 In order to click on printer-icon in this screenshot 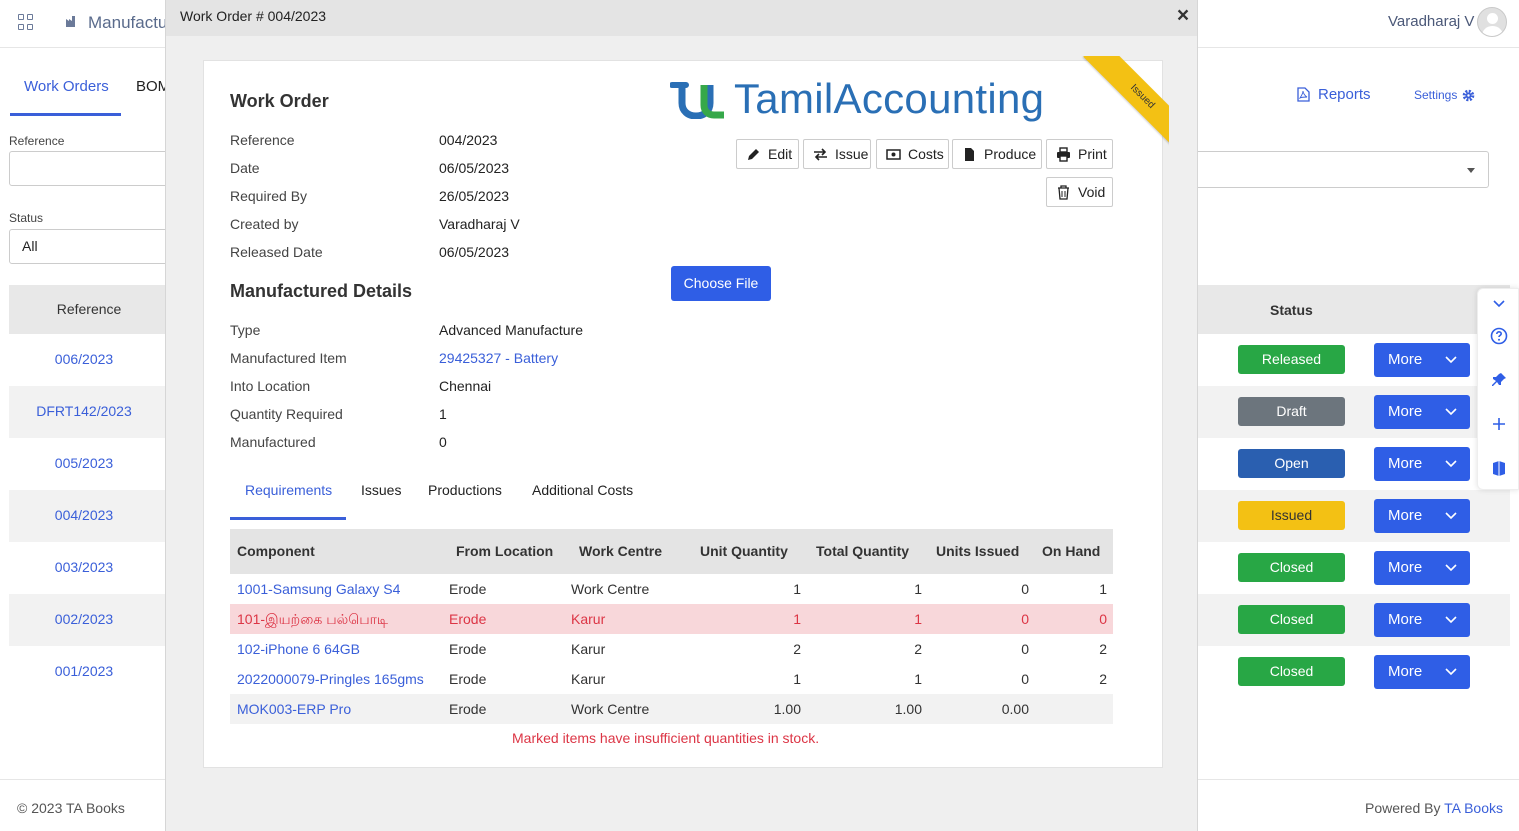, I will do `click(1063, 154)`.